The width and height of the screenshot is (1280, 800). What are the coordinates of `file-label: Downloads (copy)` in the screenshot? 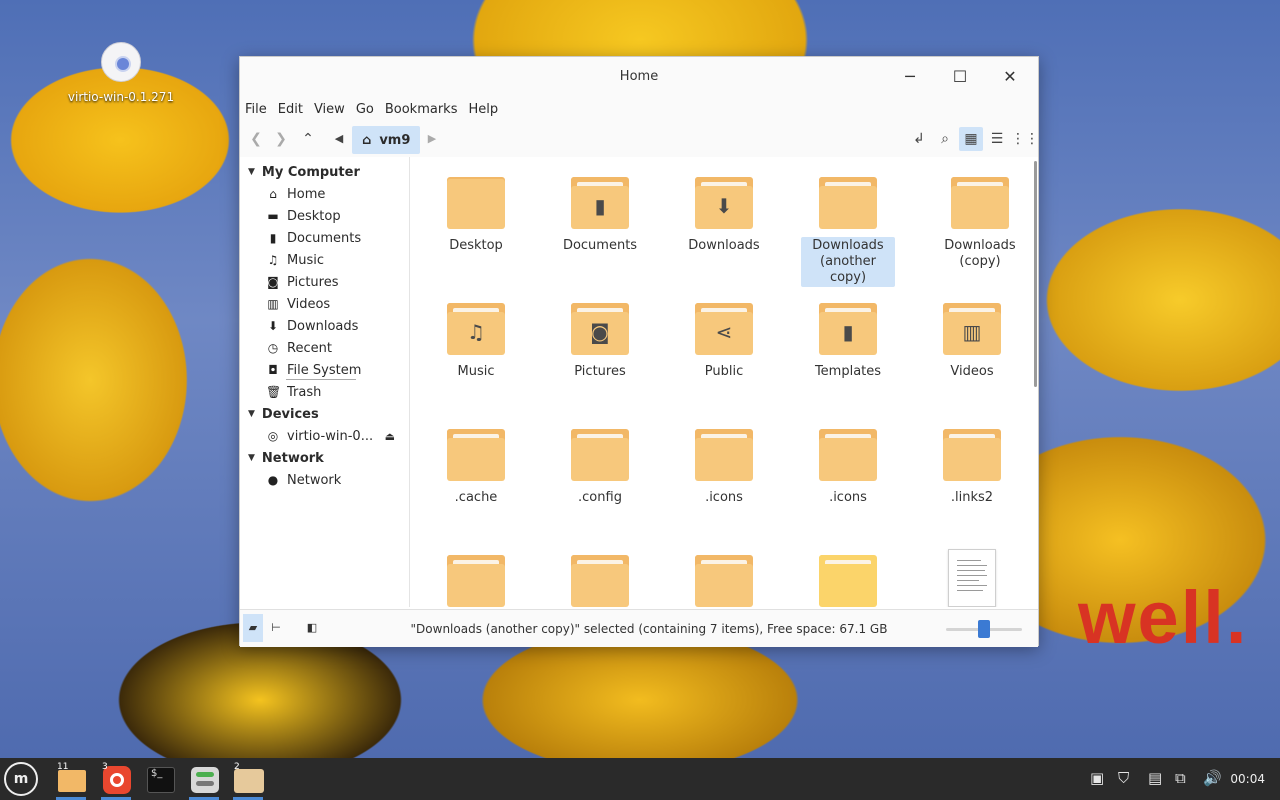 It's located at (980, 253).